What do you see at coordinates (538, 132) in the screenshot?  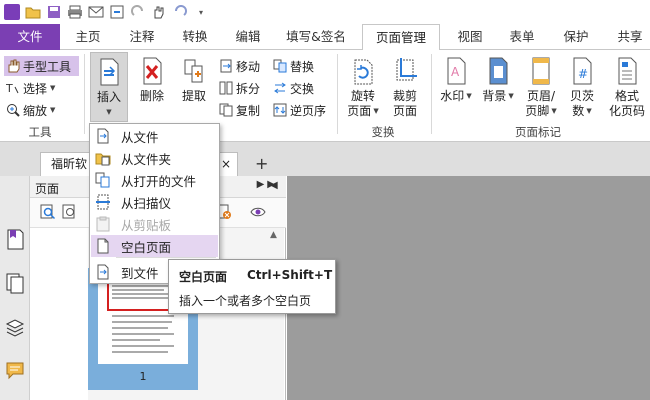 I see `page-marks-group-label: 页面标记` at bounding box center [538, 132].